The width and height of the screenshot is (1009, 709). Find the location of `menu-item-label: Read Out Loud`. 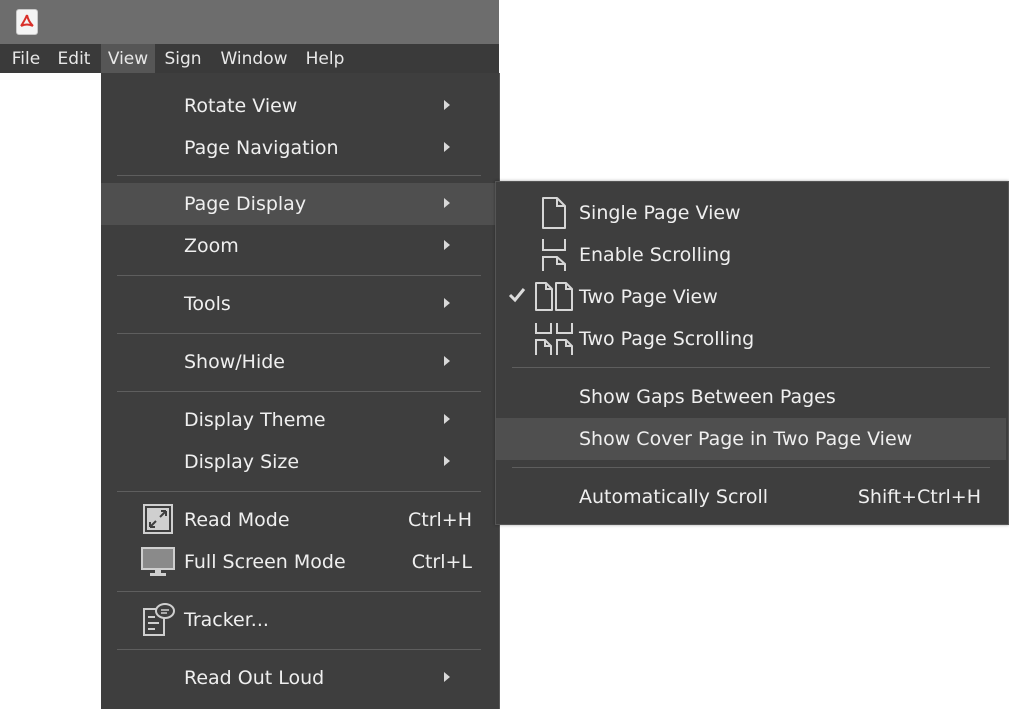

menu-item-label: Read Out Loud is located at coordinates (254, 678).